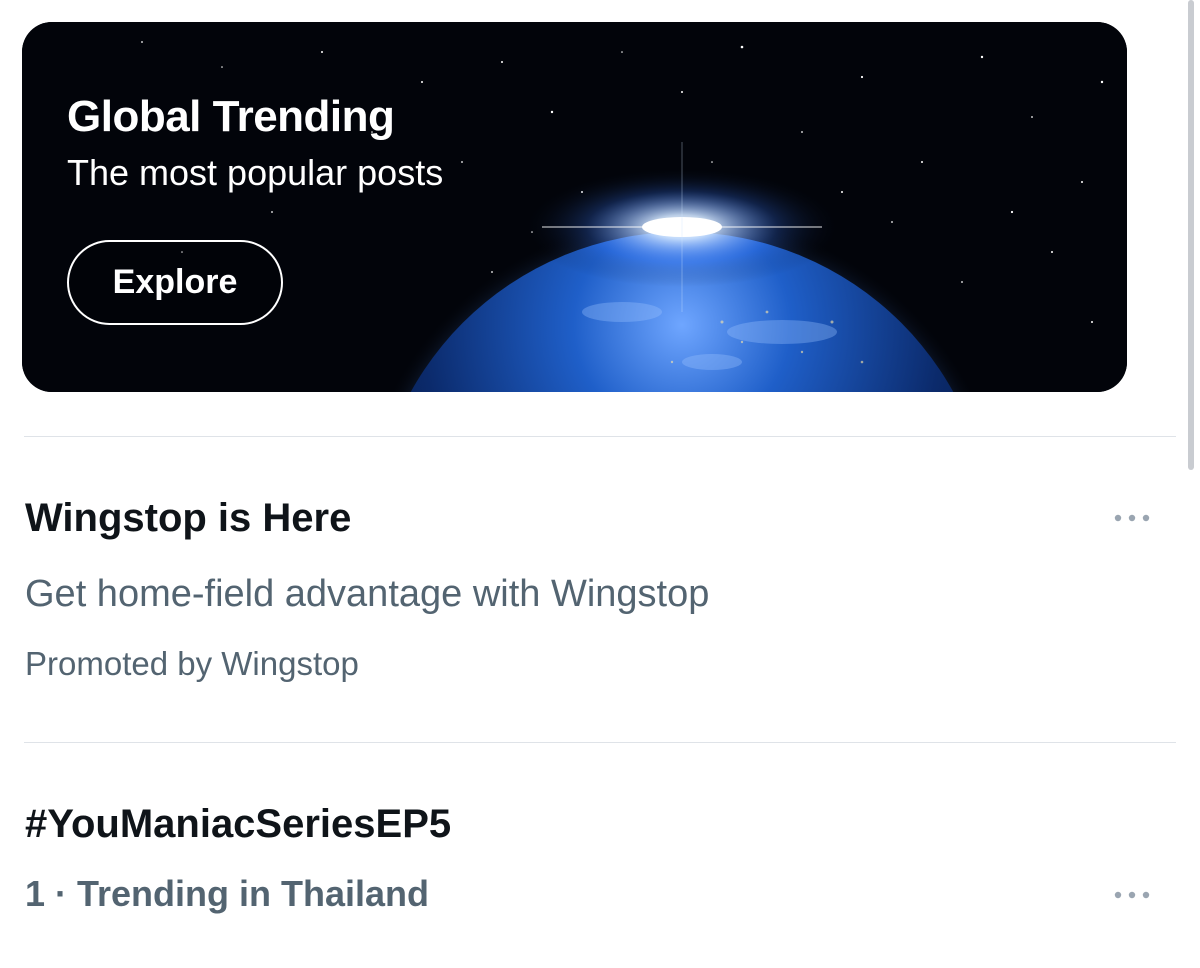  I want to click on scrollbar, so click(1191, 235).